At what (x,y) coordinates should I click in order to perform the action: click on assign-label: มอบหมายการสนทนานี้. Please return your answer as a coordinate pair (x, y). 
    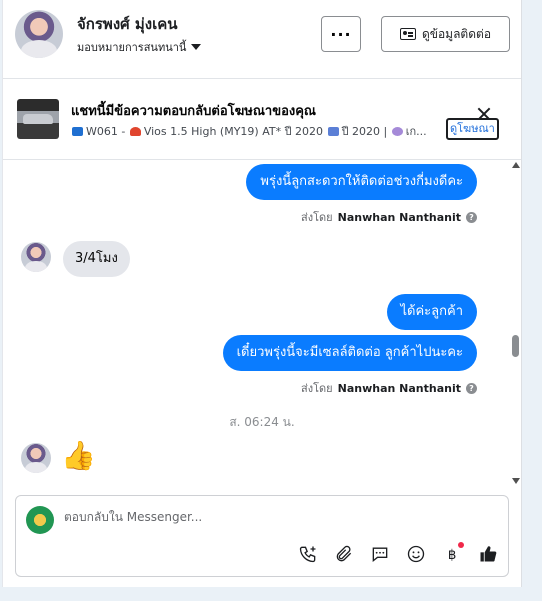
    Looking at the image, I should click on (132, 47).